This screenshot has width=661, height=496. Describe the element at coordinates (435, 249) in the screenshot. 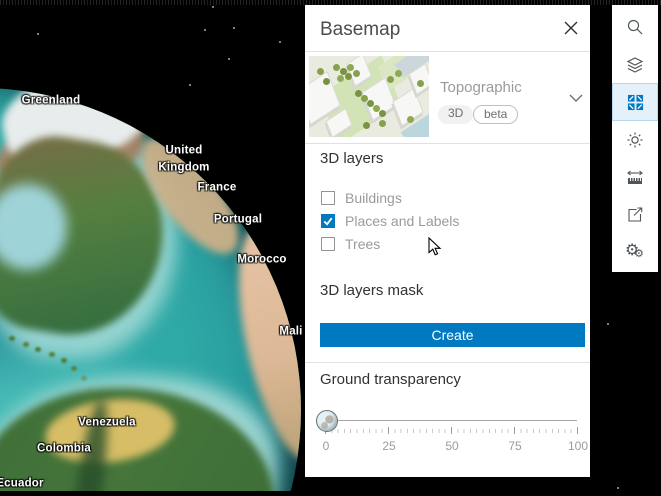

I see `mouse-cursor` at that location.